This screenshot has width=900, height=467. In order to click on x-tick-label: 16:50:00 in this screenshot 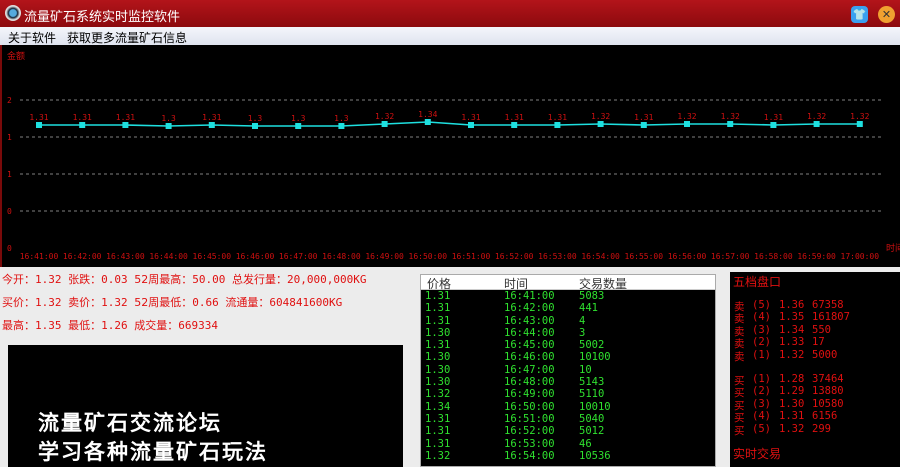, I will do `click(428, 256)`.